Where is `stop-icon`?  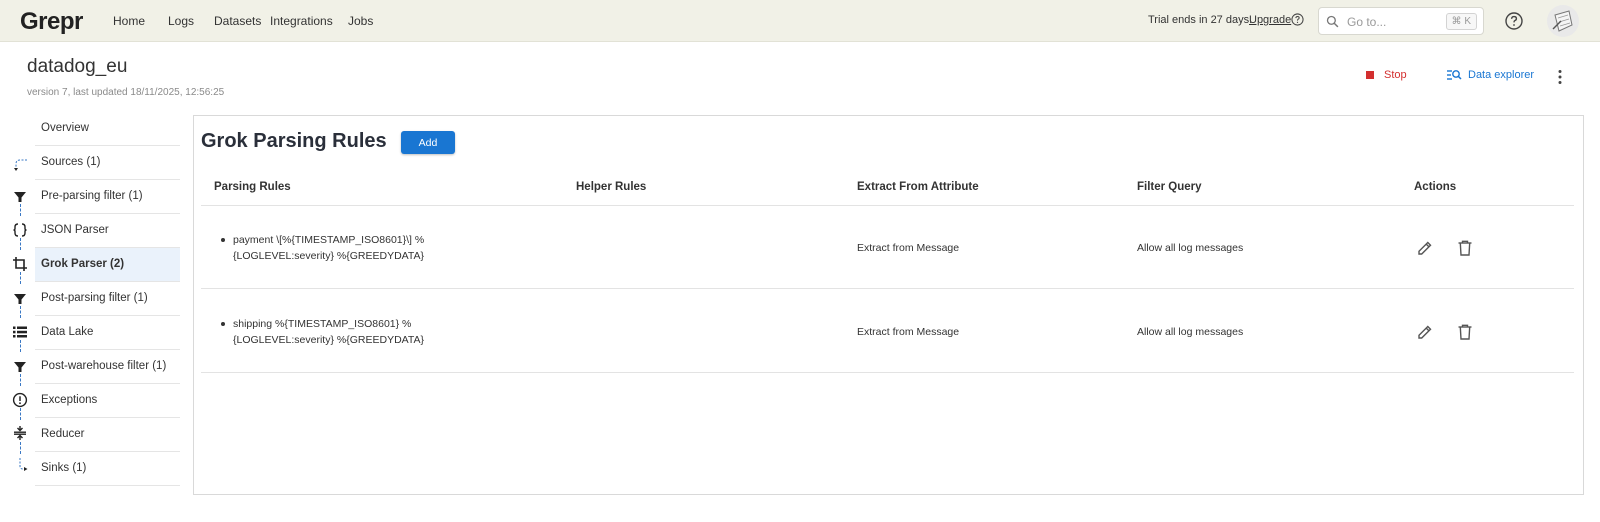
stop-icon is located at coordinates (1370, 75).